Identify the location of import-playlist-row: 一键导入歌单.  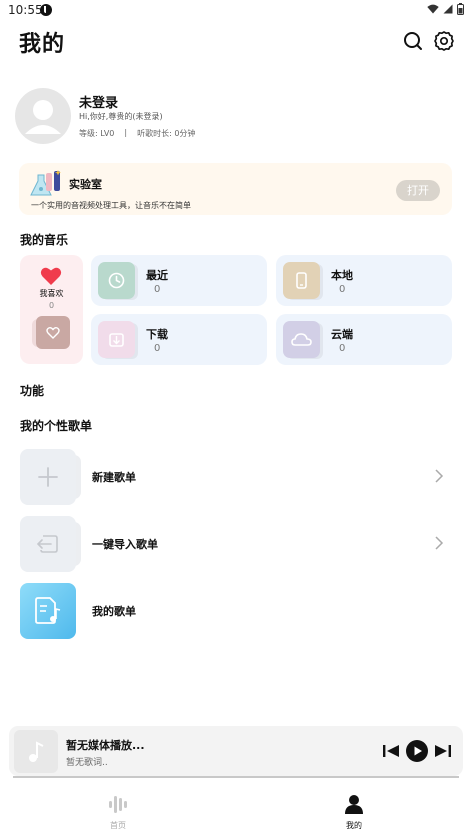
(236, 544).